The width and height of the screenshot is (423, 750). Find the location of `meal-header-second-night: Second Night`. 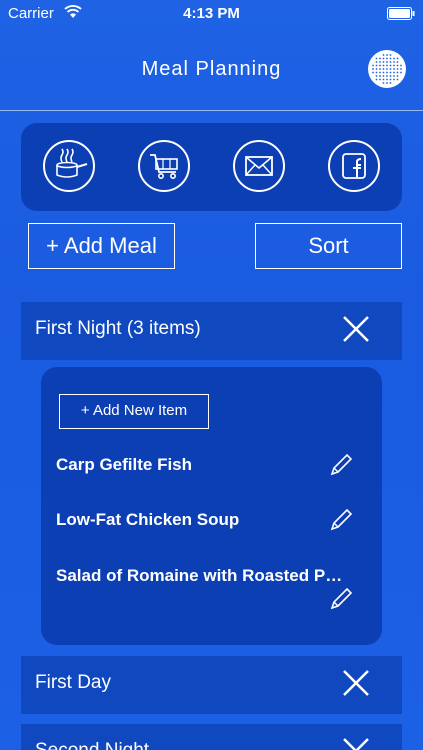

meal-header-second-night: Second Night is located at coordinates (211, 737).